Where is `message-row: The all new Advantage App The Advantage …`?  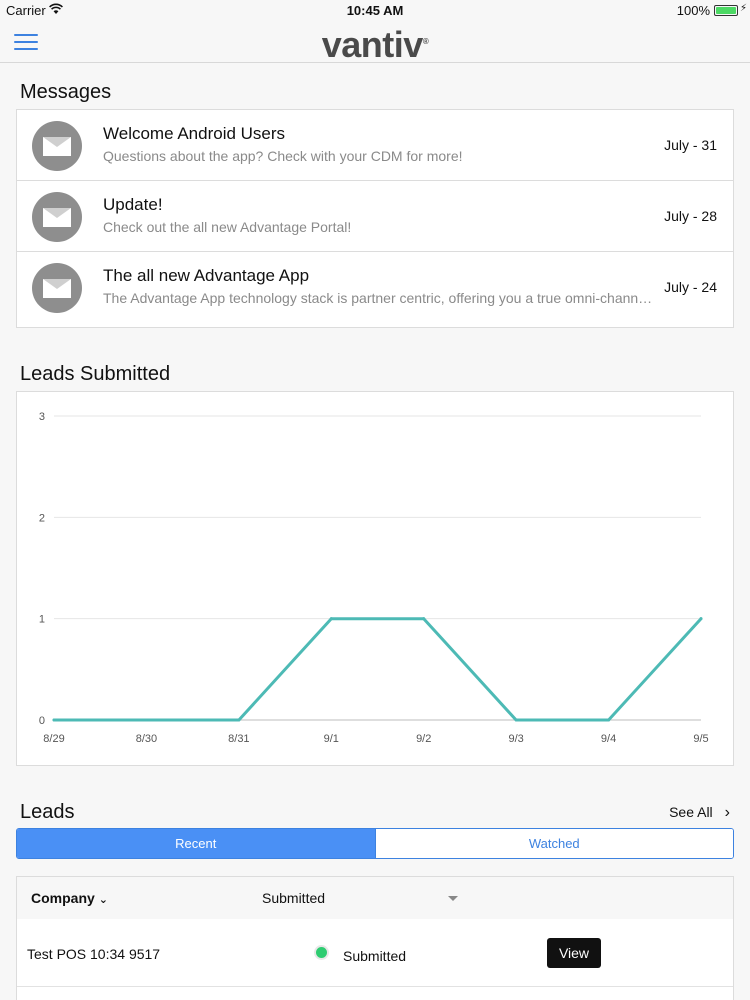 message-row: The all new Advantage App The Advantage … is located at coordinates (375, 287).